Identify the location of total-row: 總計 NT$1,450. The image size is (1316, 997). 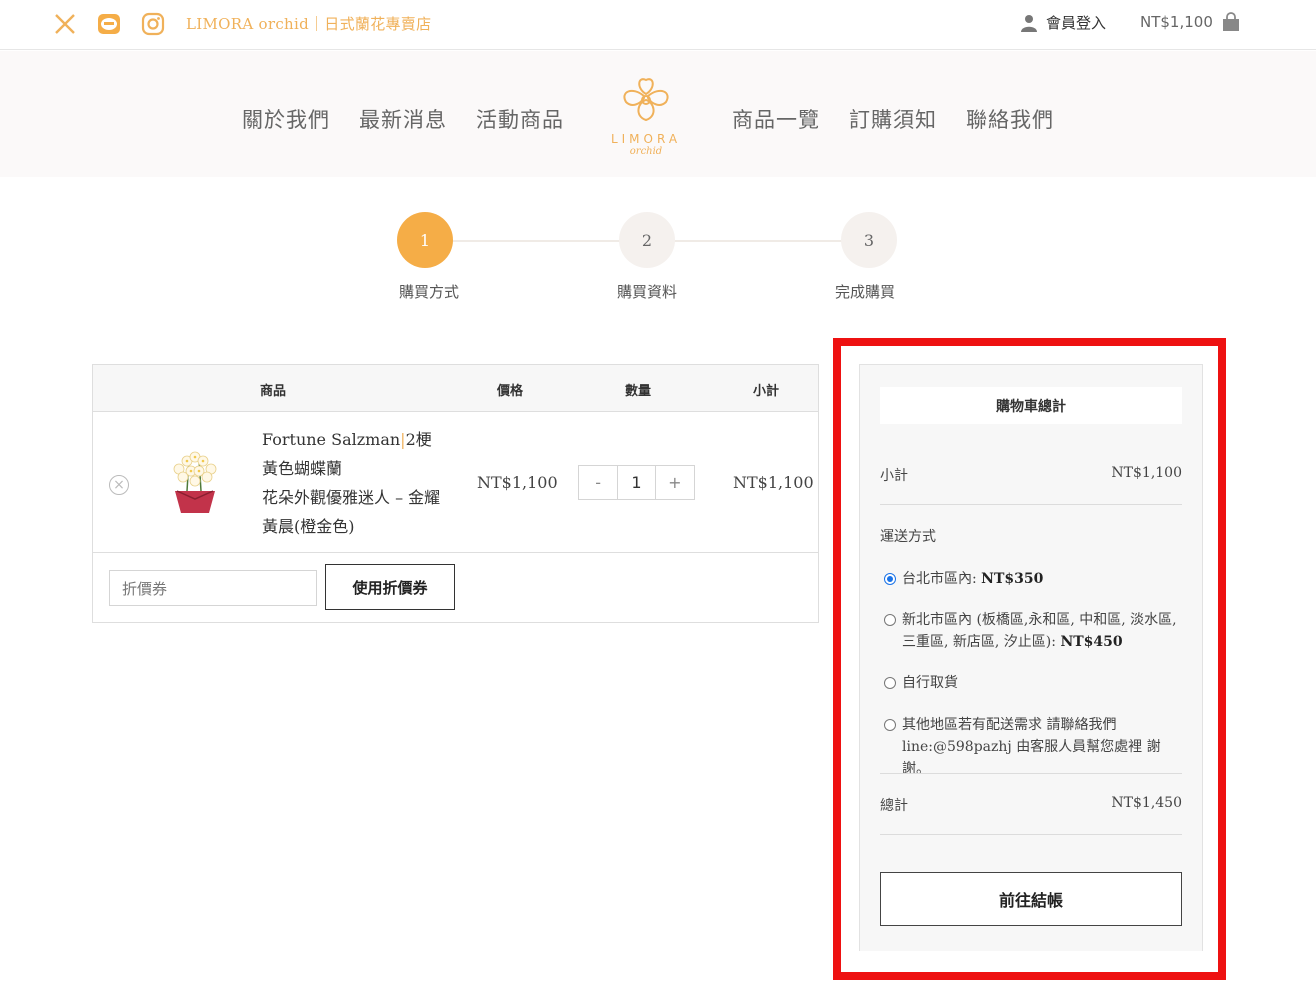
(1031, 805).